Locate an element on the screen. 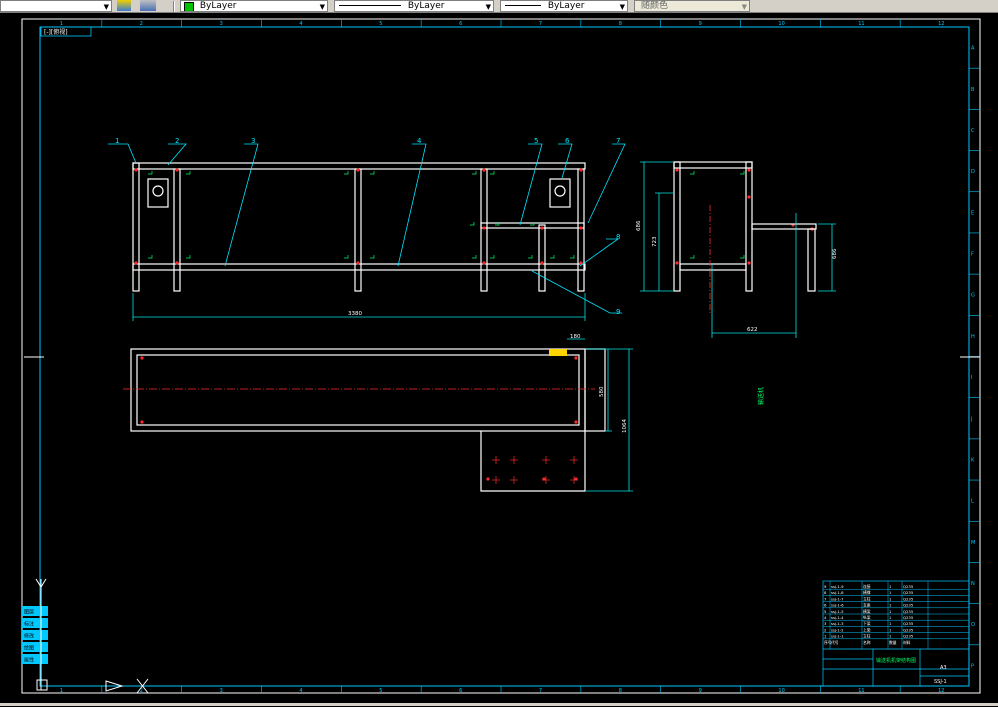 Image resolution: width=998 pixels, height=707 pixels. bom-cell: ssj-1-2 is located at coordinates (837, 629).